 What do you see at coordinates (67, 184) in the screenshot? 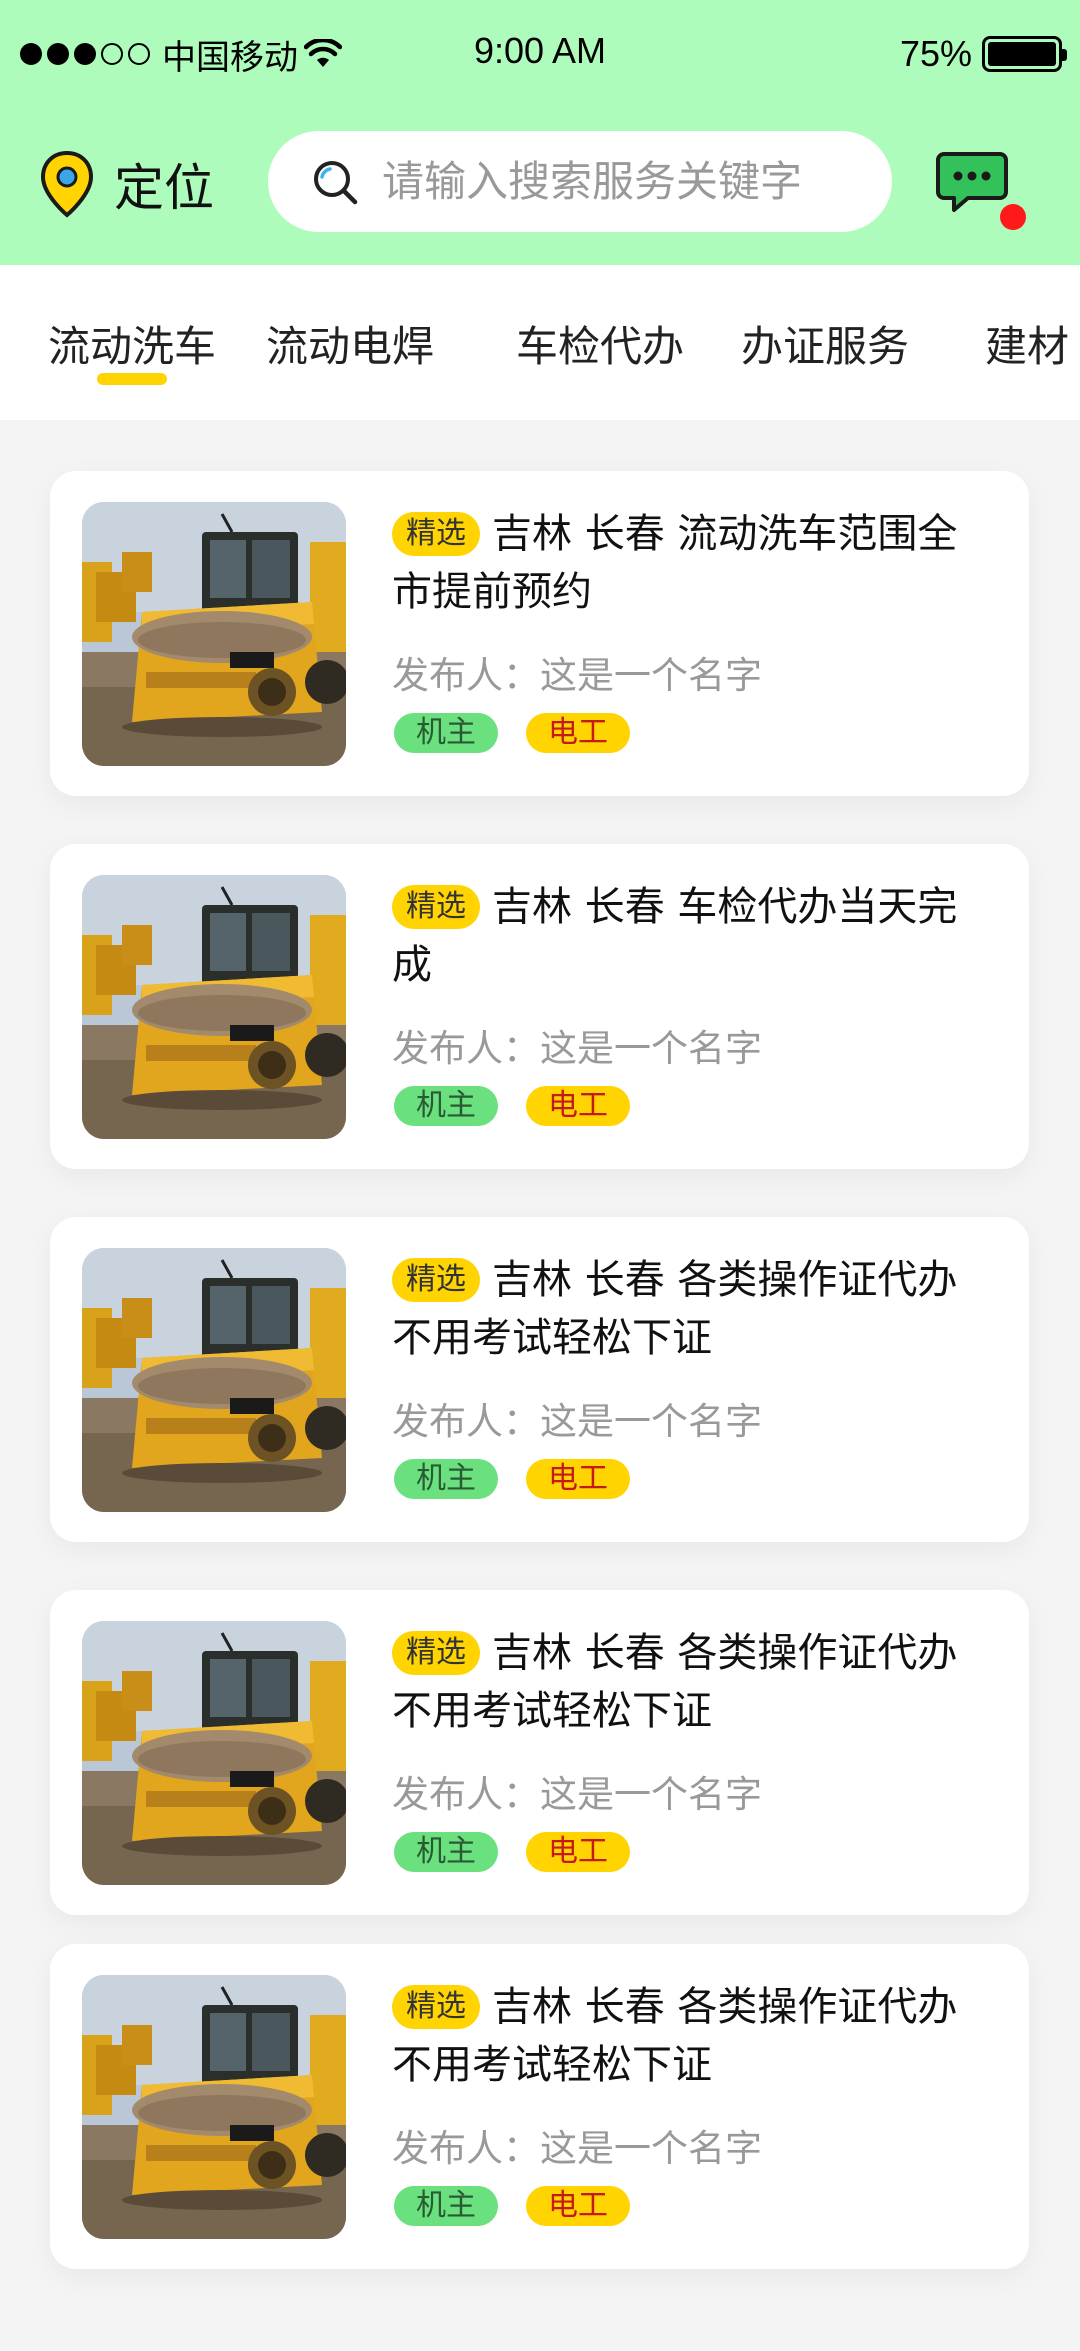
I see `location-pin-icon` at bounding box center [67, 184].